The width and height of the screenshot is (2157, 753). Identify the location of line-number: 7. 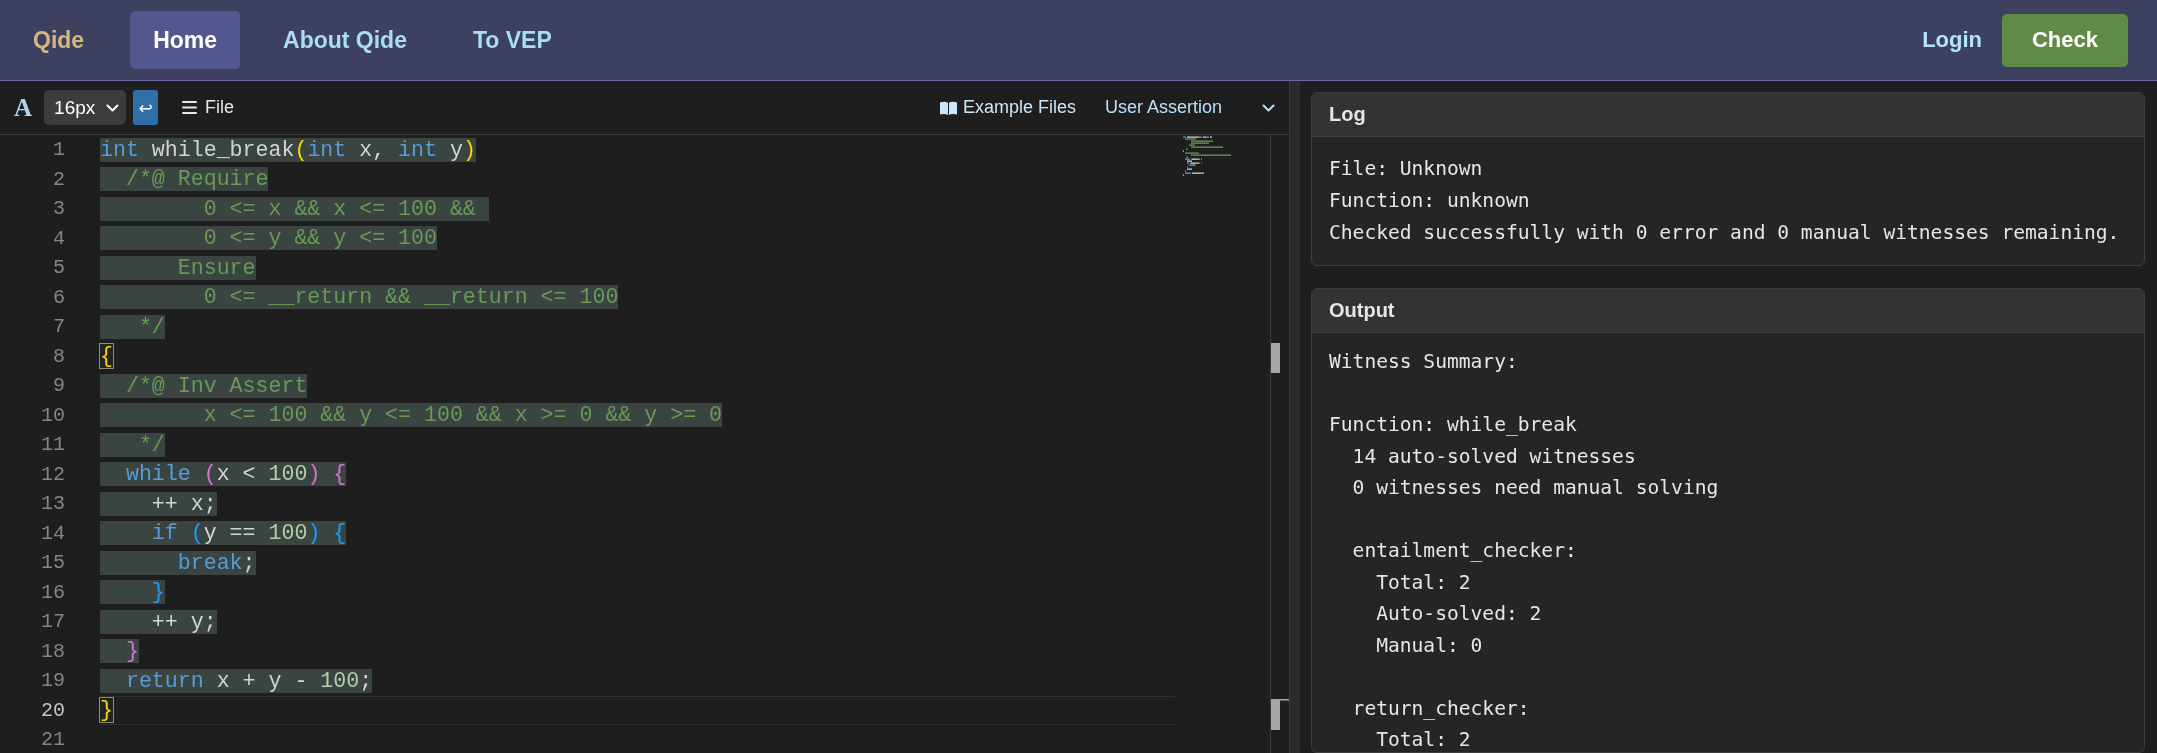
(59, 327).